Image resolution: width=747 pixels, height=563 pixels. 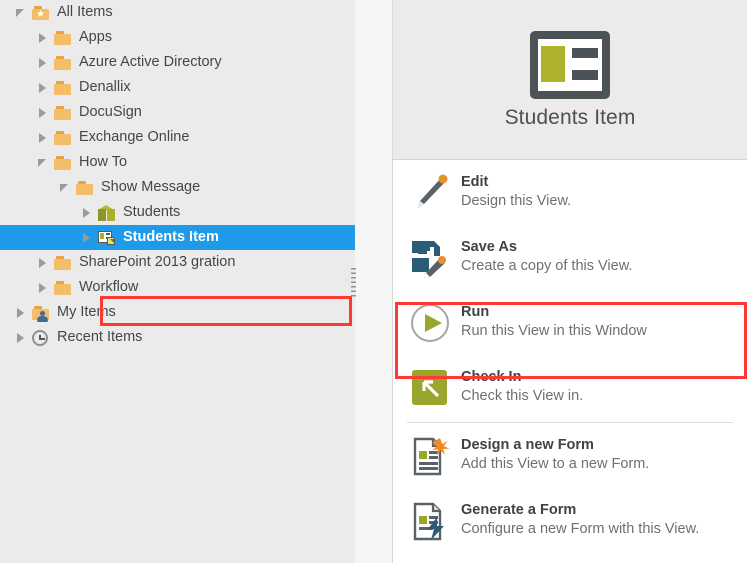 I want to click on tree-item-label: Exchange Online, so click(x=134, y=136).